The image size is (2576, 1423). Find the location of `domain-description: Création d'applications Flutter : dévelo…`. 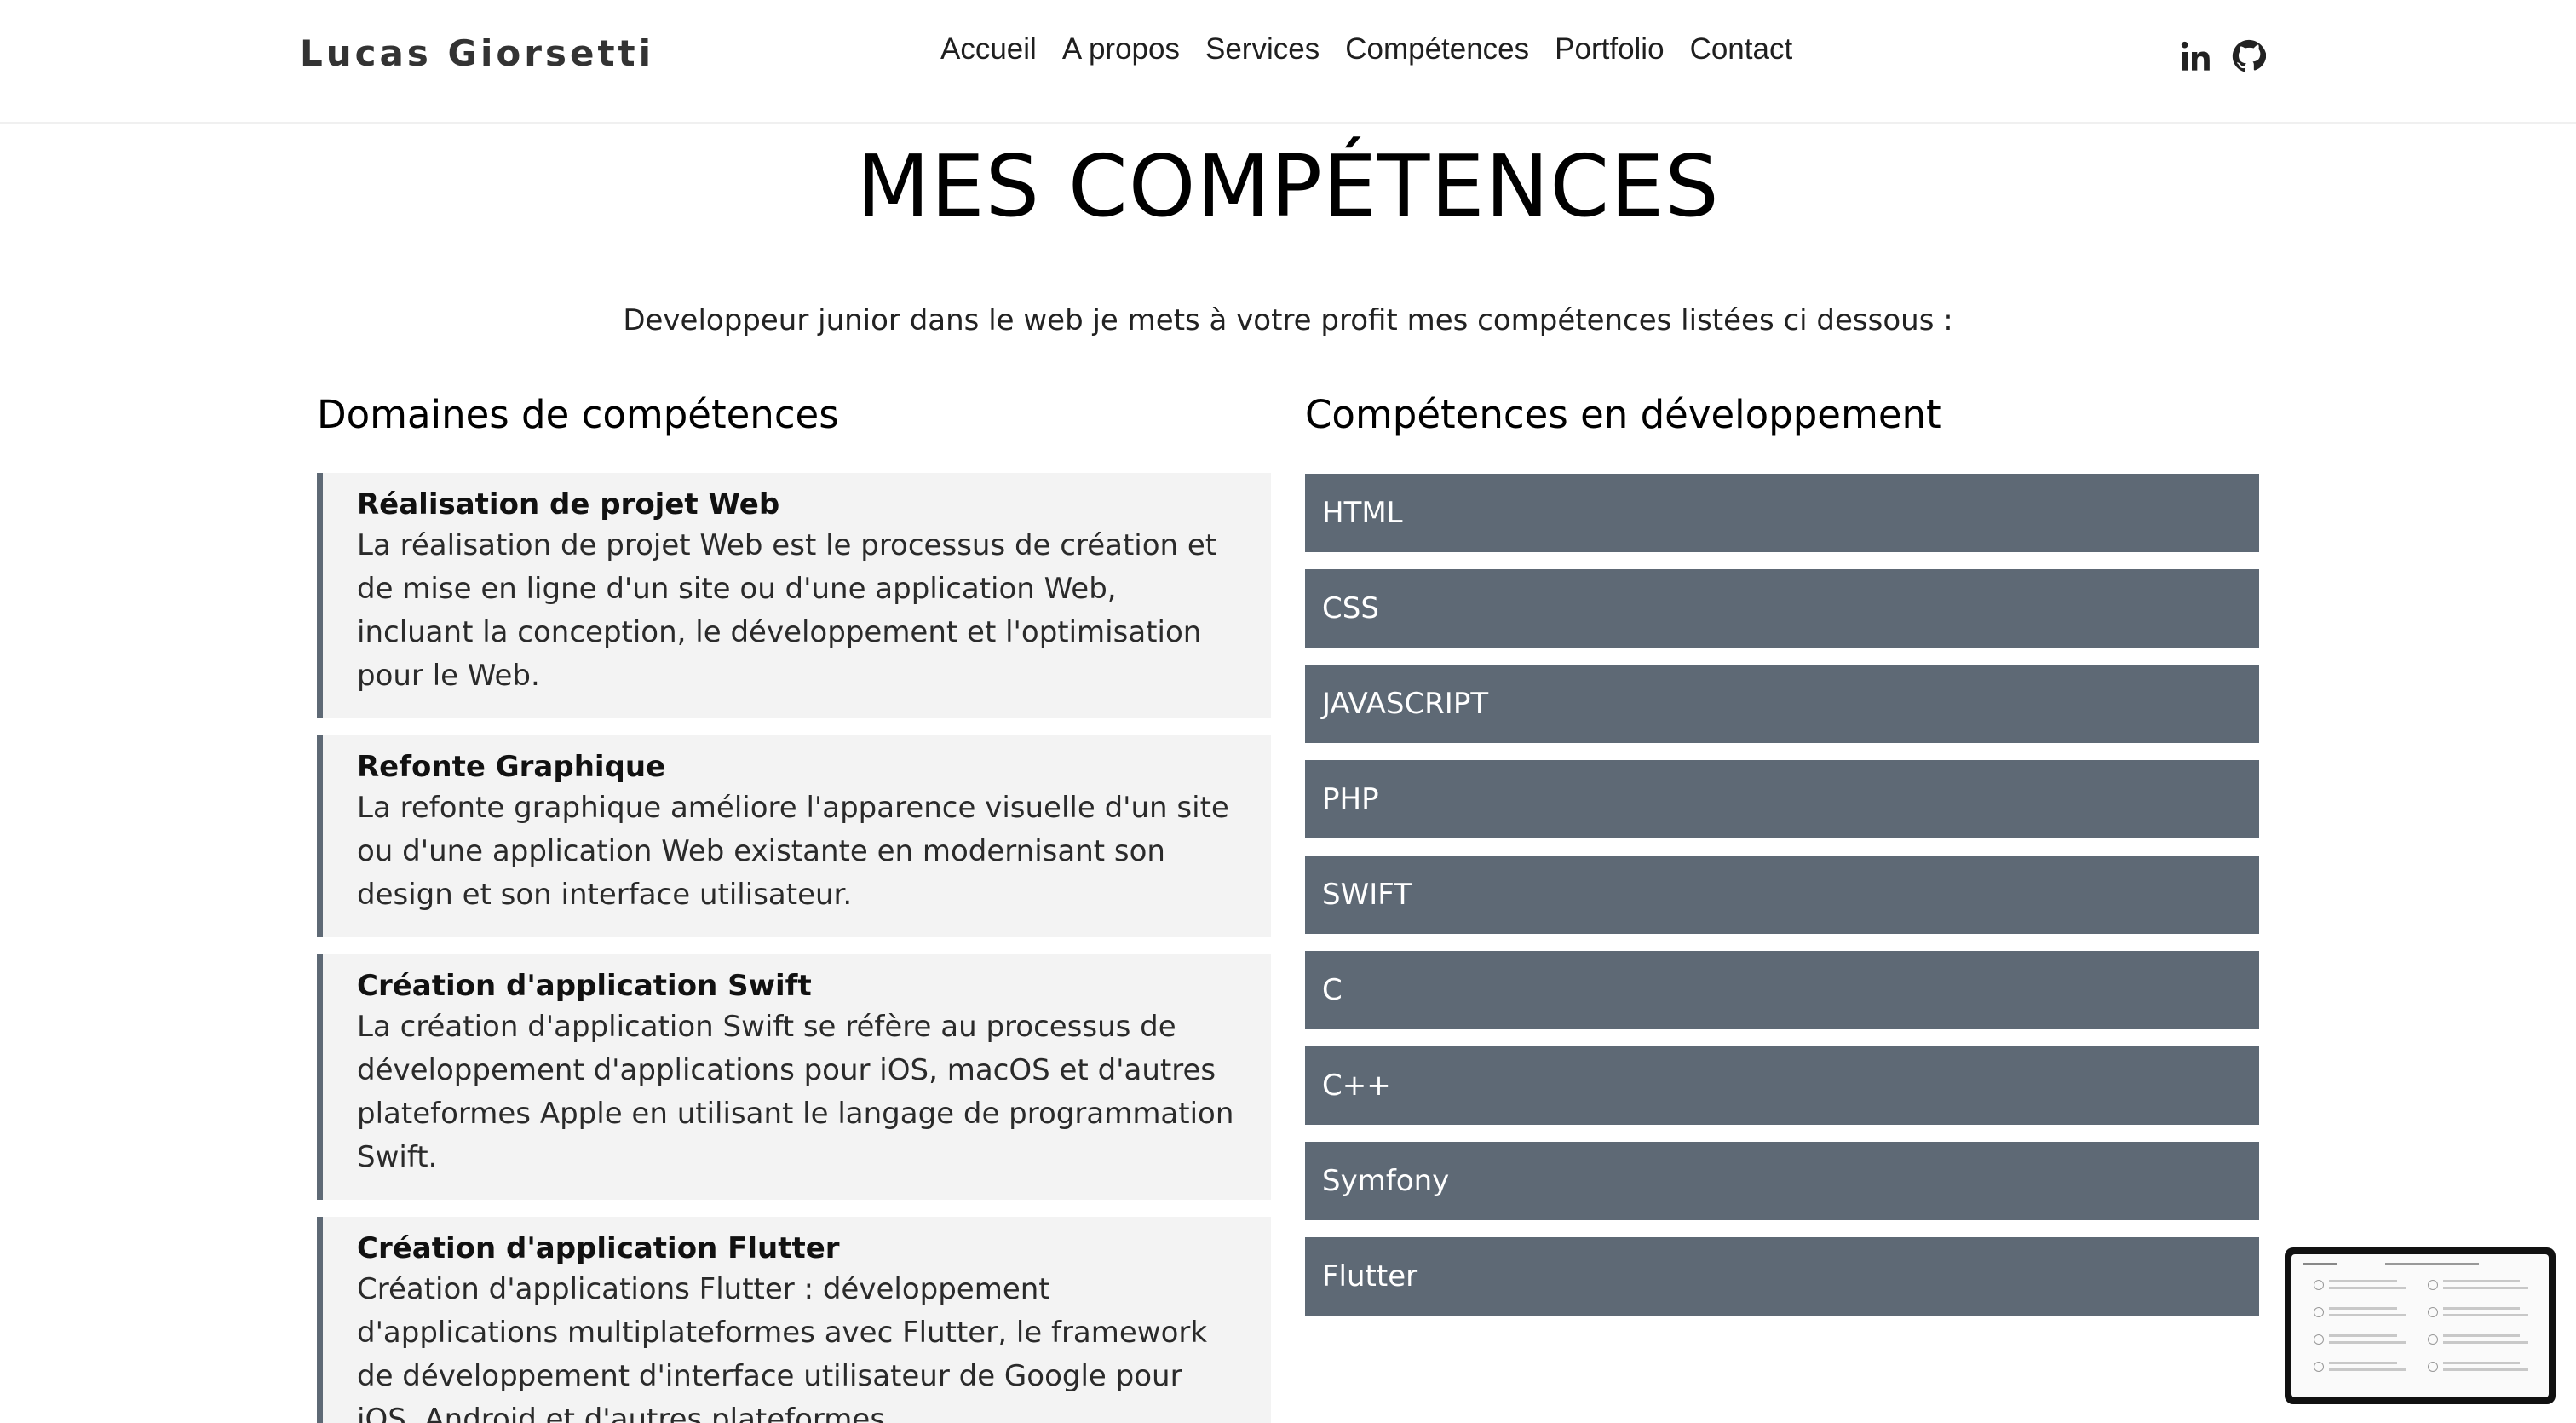

domain-description: Création d'applications Flutter : dévelo… is located at coordinates (783, 1348).